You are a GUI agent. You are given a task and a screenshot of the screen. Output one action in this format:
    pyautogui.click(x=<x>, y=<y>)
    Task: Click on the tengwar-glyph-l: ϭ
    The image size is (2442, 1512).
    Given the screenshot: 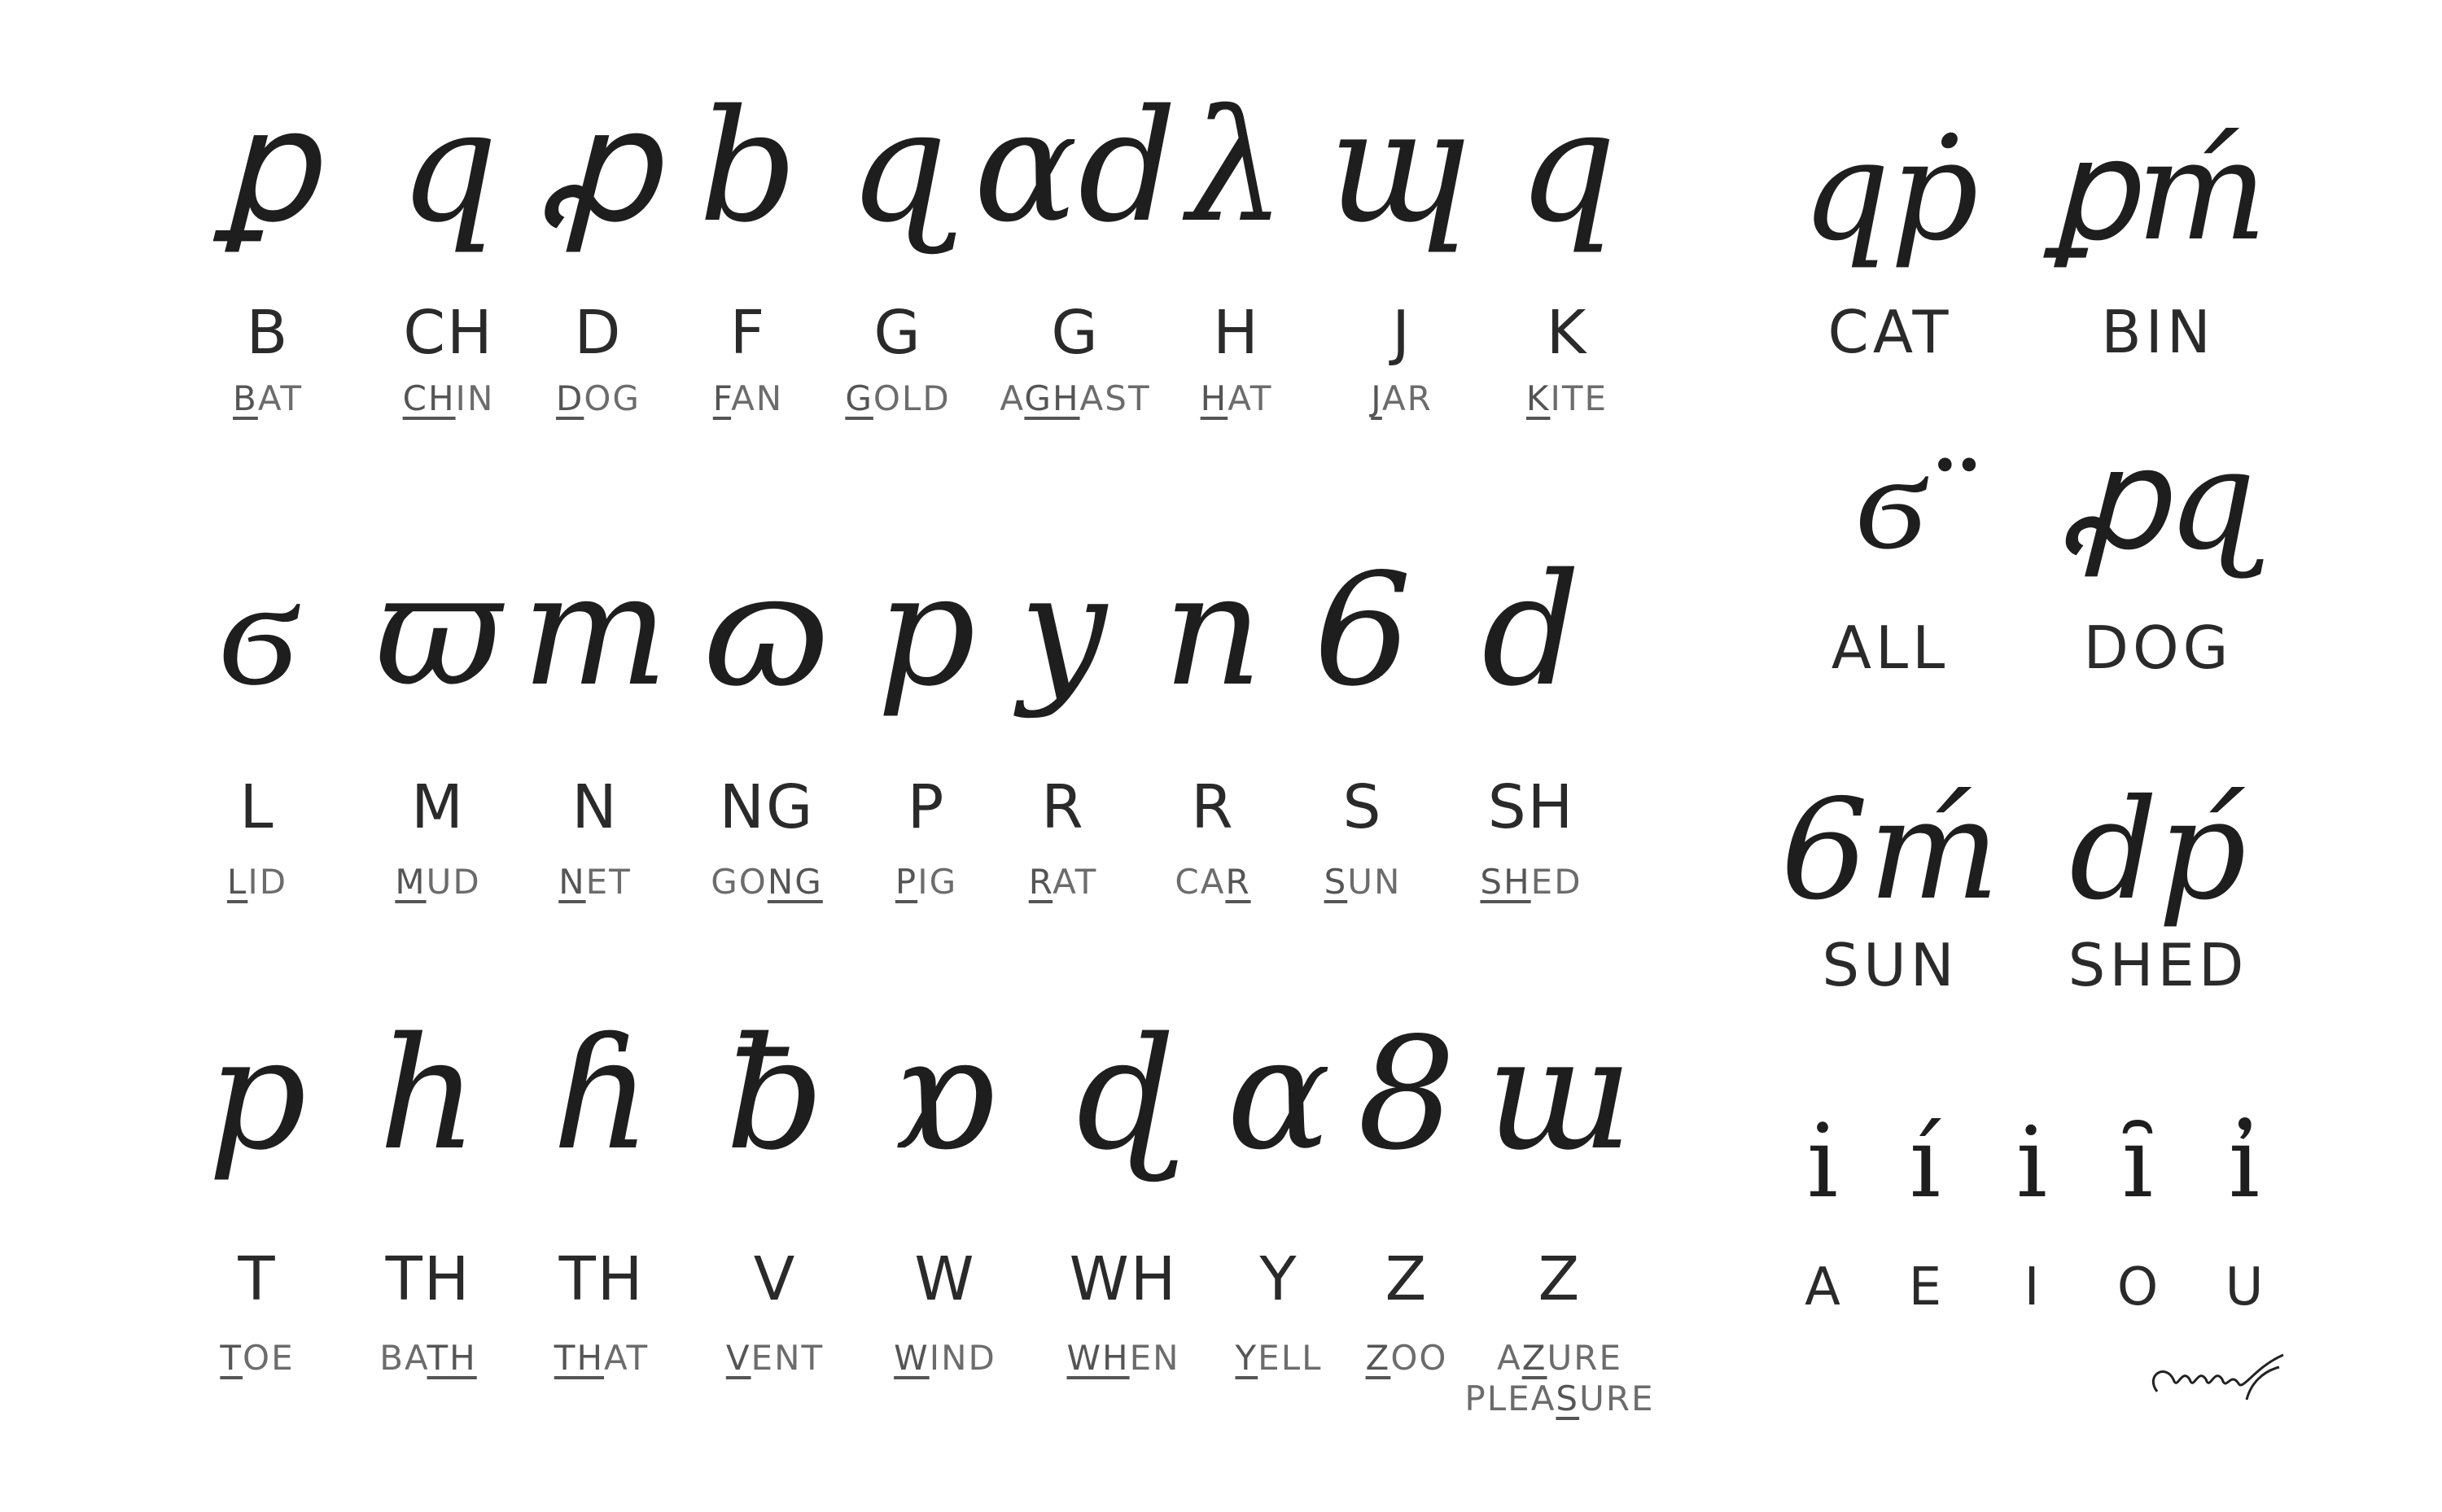 What is the action you would take?
    pyautogui.click(x=257, y=630)
    